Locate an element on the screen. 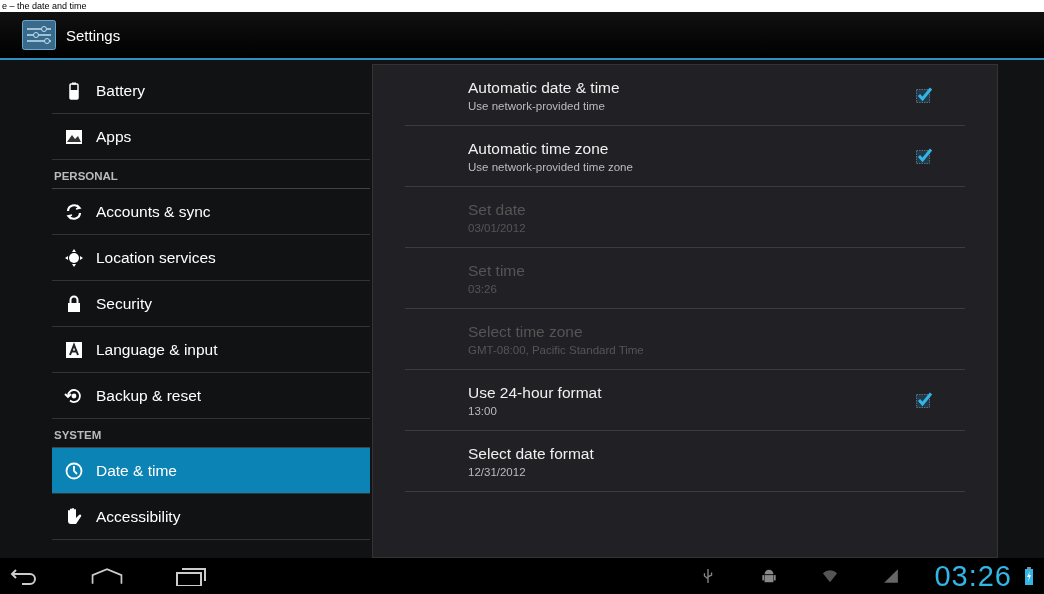  sync-icon is located at coordinates (74, 211).